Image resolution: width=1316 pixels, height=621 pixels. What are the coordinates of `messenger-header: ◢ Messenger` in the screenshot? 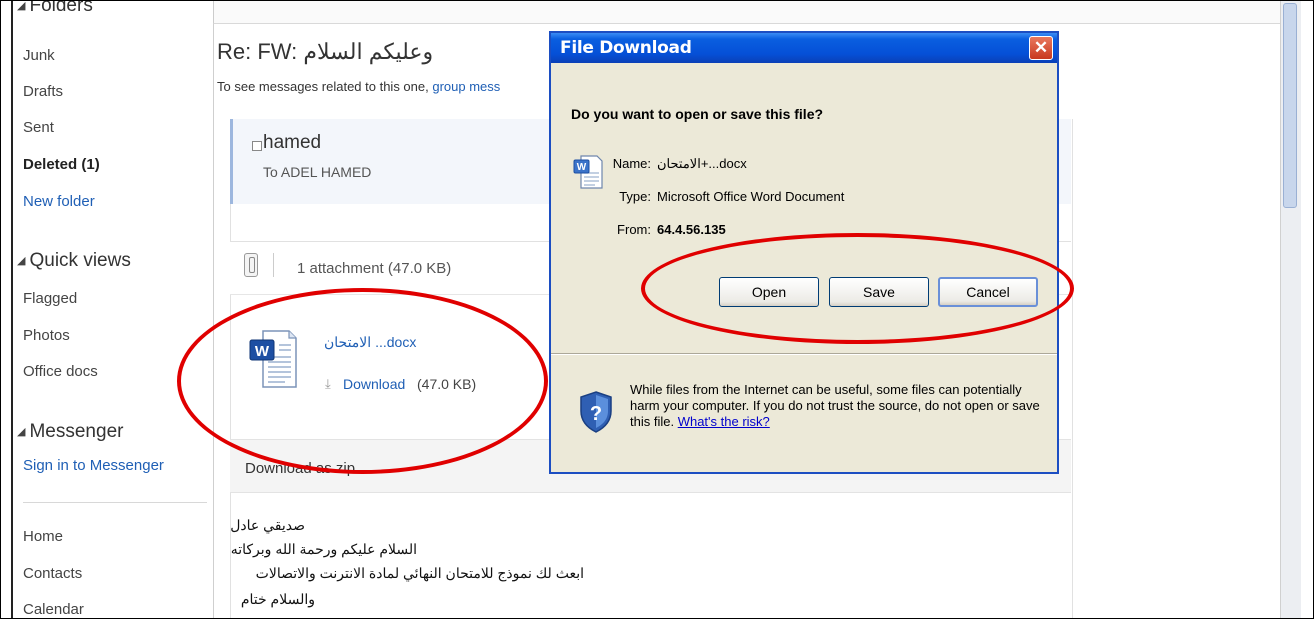 It's located at (70, 432).